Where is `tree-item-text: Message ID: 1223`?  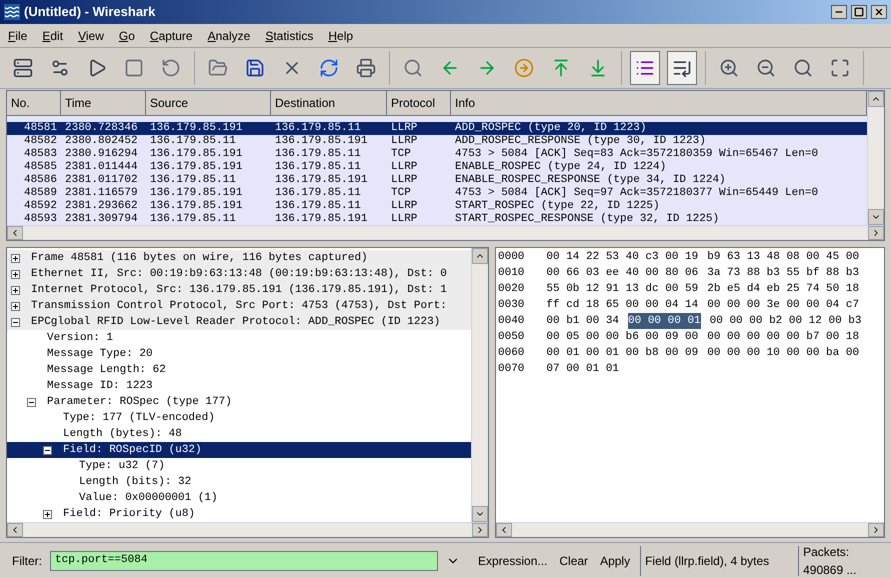 tree-item-text: Message ID: 1223 is located at coordinates (100, 386).